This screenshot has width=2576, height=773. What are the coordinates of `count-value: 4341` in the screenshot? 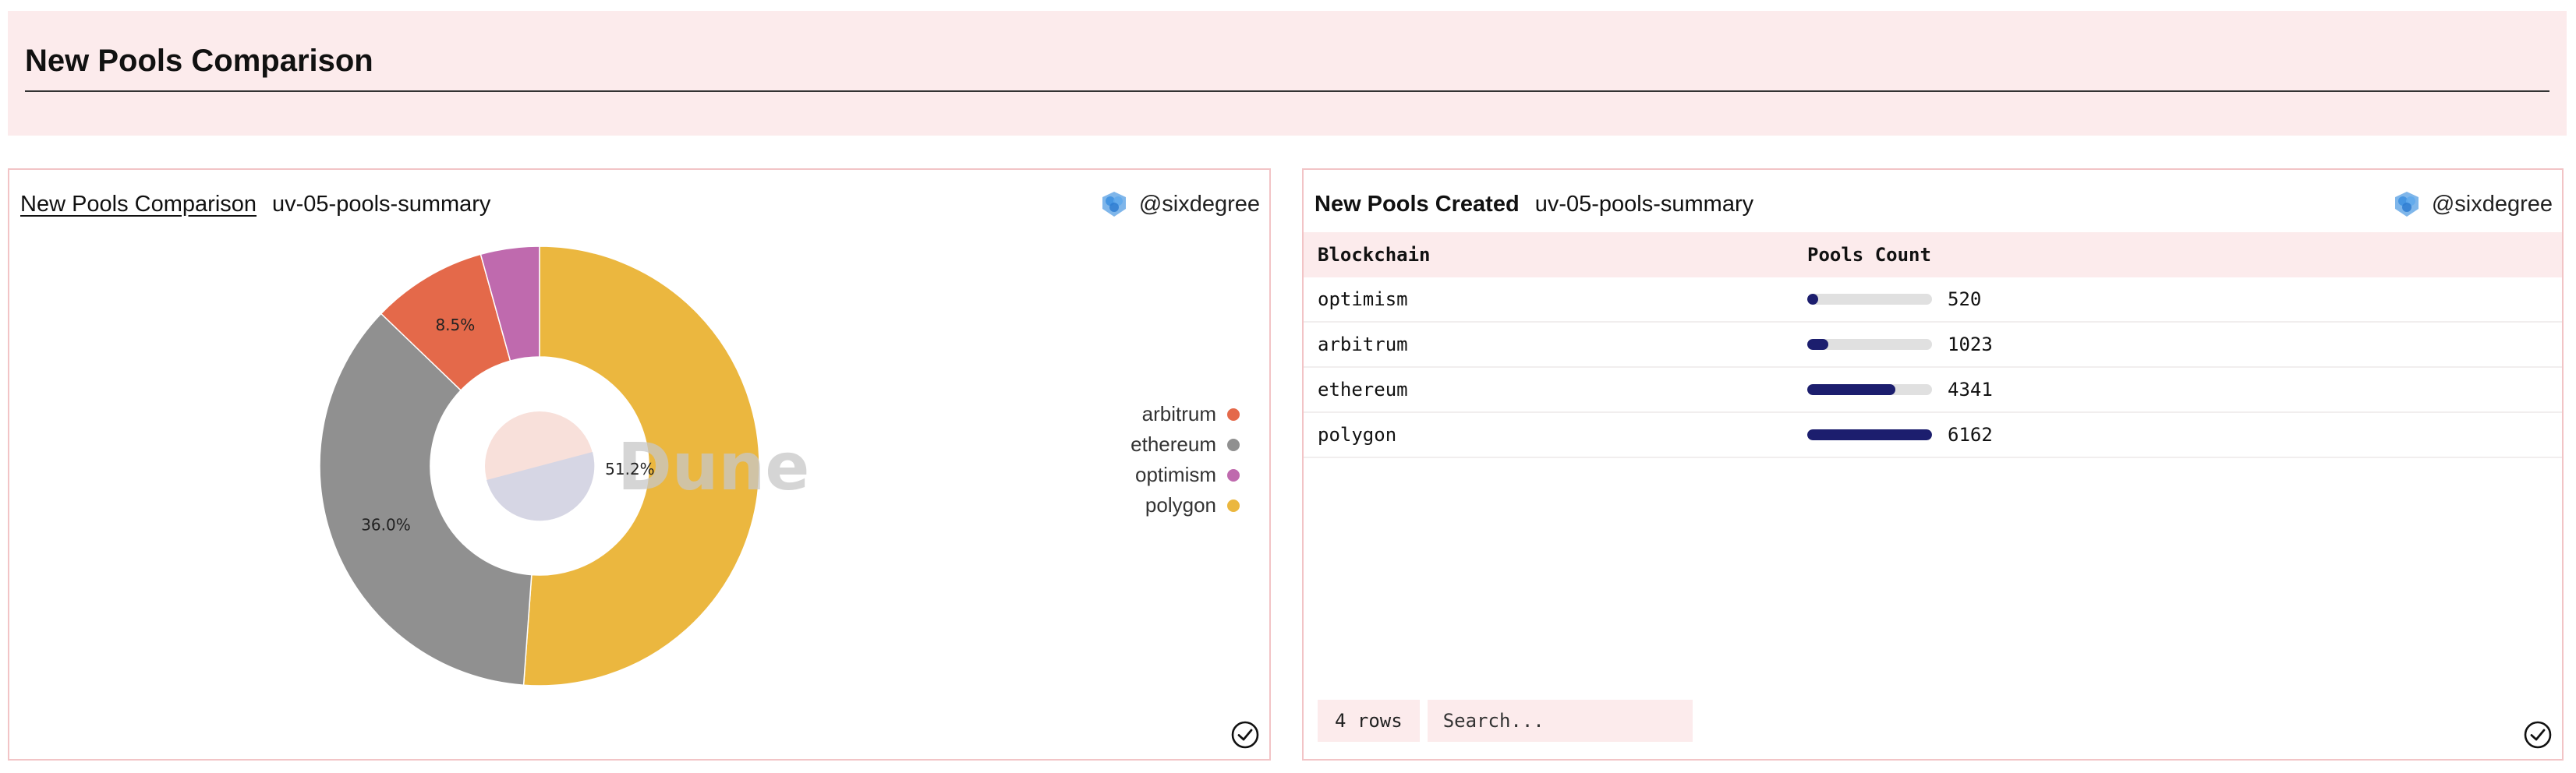 It's located at (1970, 390).